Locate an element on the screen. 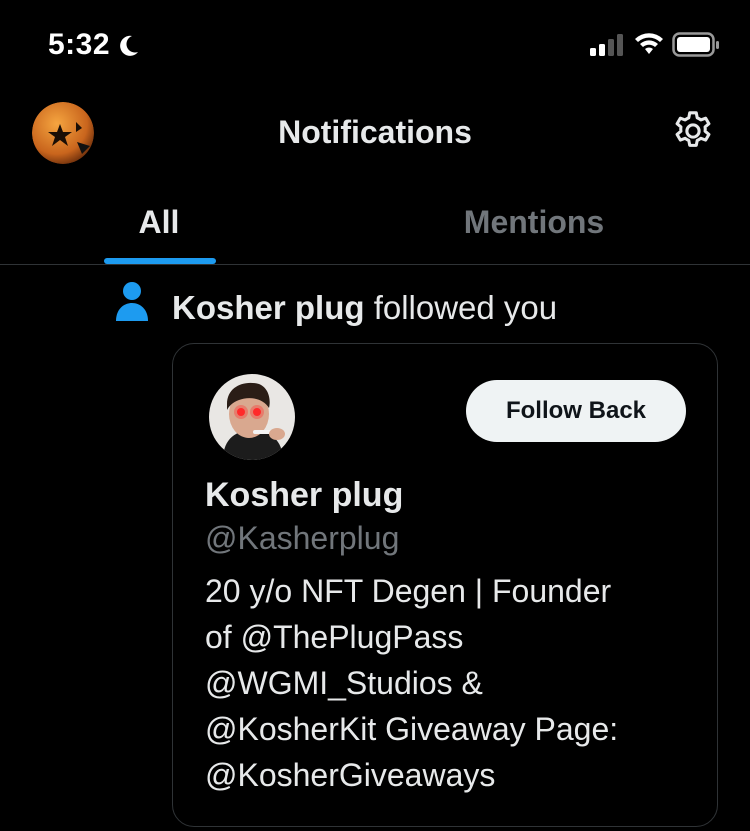 Image resolution: width=750 pixels, height=831 pixels. notification-tabs: All Mentions is located at coordinates (375, 222).